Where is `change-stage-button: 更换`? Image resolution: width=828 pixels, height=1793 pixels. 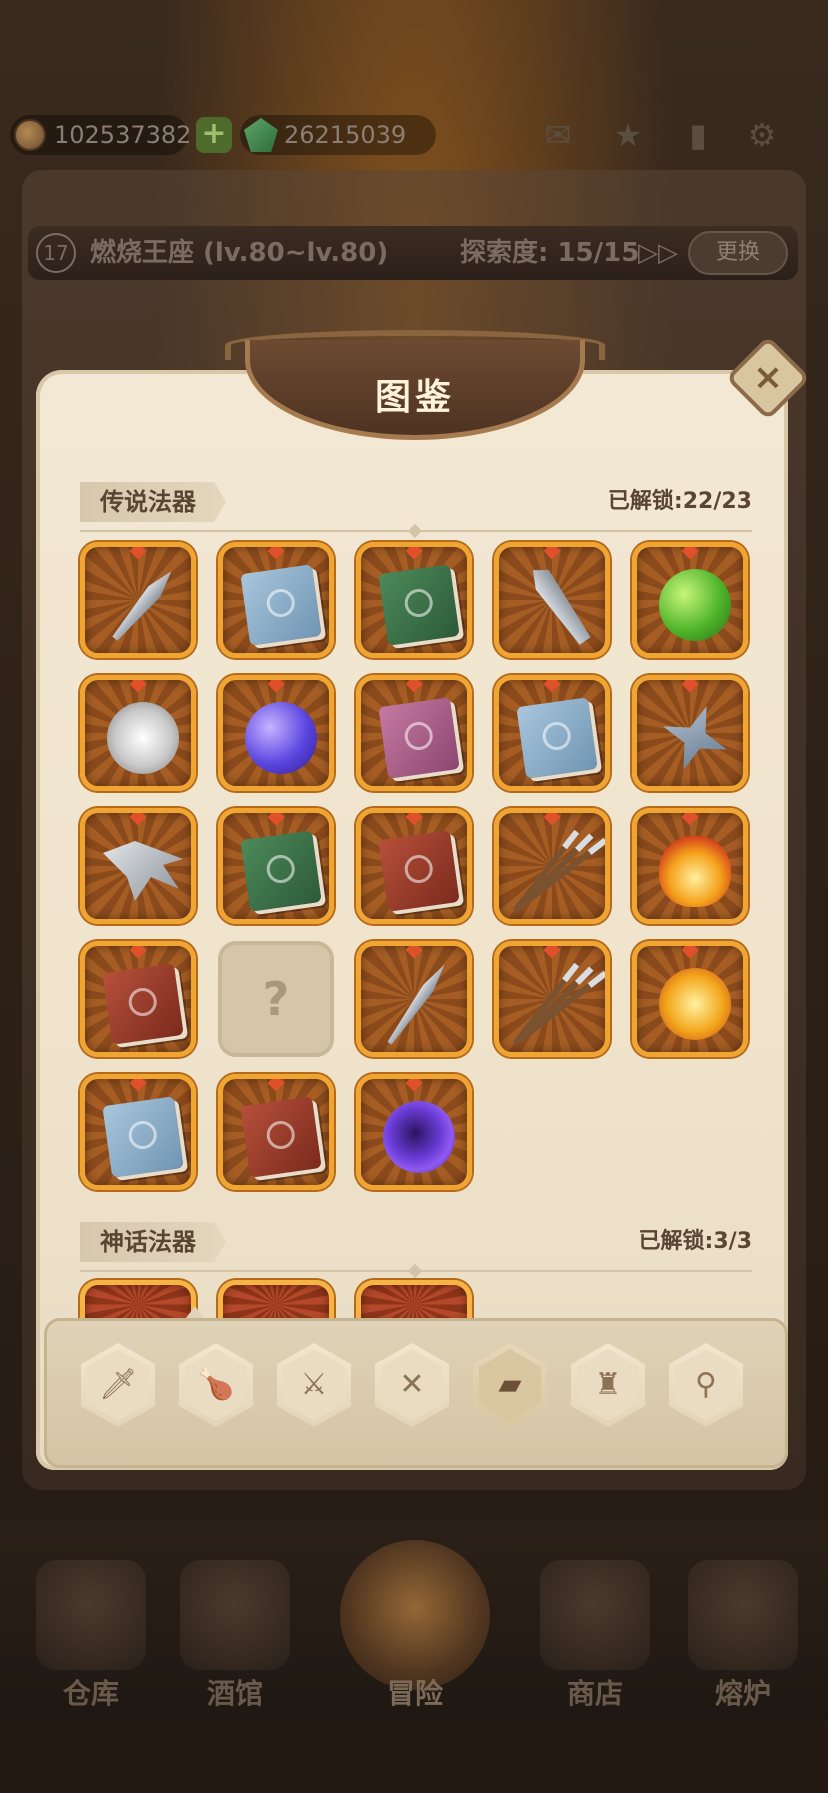 change-stage-button: 更换 is located at coordinates (738, 253).